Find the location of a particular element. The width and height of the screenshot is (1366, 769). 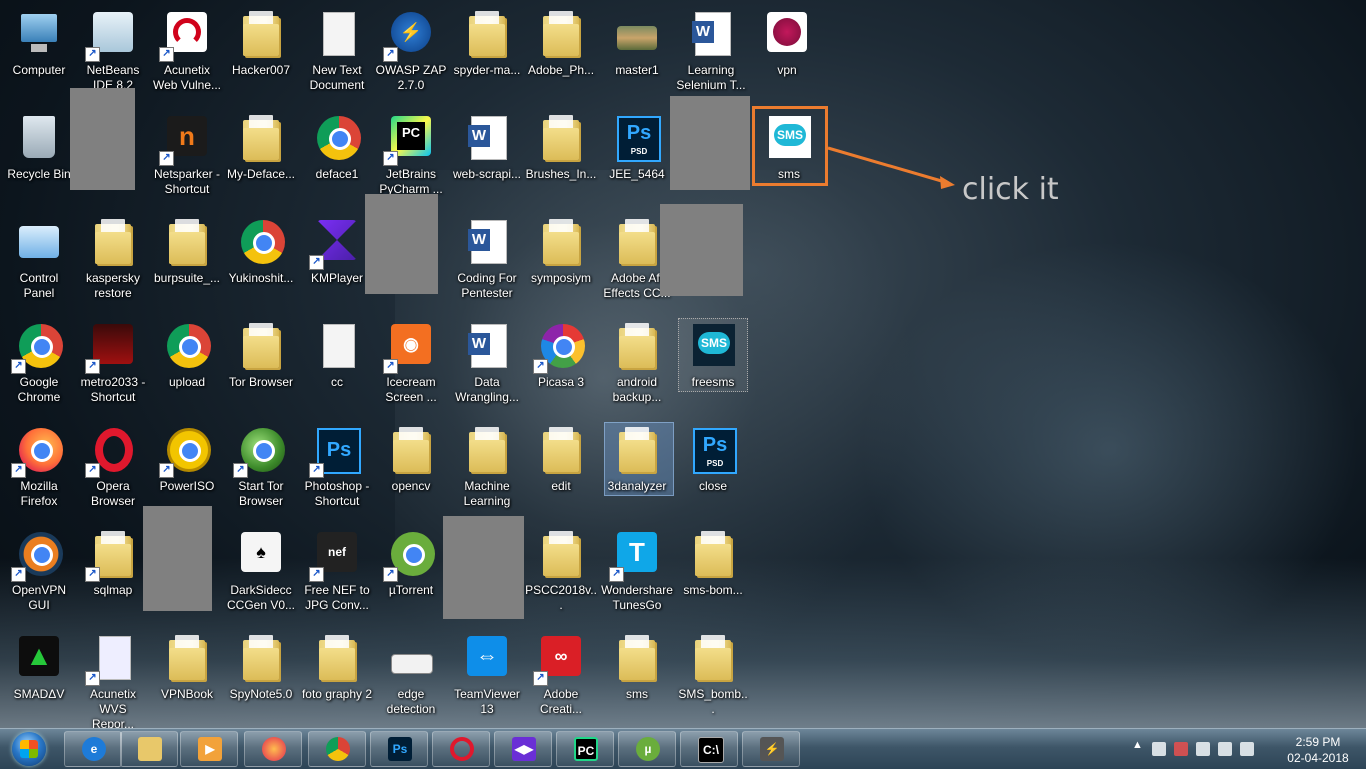

taskbar-windows-explorer is located at coordinates (149, 749).